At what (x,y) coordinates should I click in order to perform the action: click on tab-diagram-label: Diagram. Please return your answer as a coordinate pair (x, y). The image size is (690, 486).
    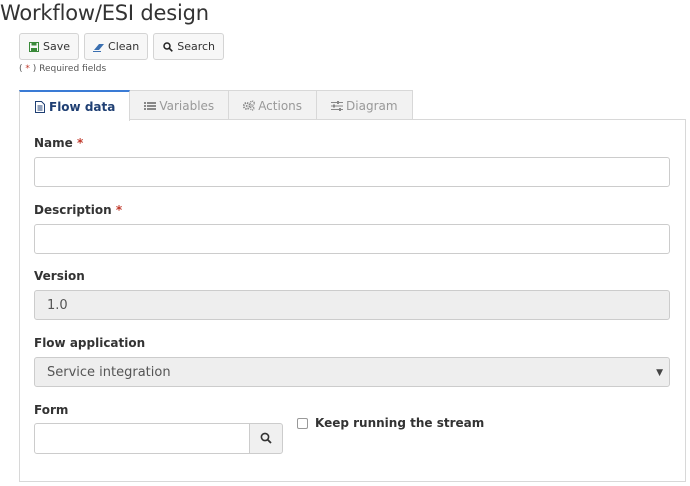
    Looking at the image, I should click on (372, 105).